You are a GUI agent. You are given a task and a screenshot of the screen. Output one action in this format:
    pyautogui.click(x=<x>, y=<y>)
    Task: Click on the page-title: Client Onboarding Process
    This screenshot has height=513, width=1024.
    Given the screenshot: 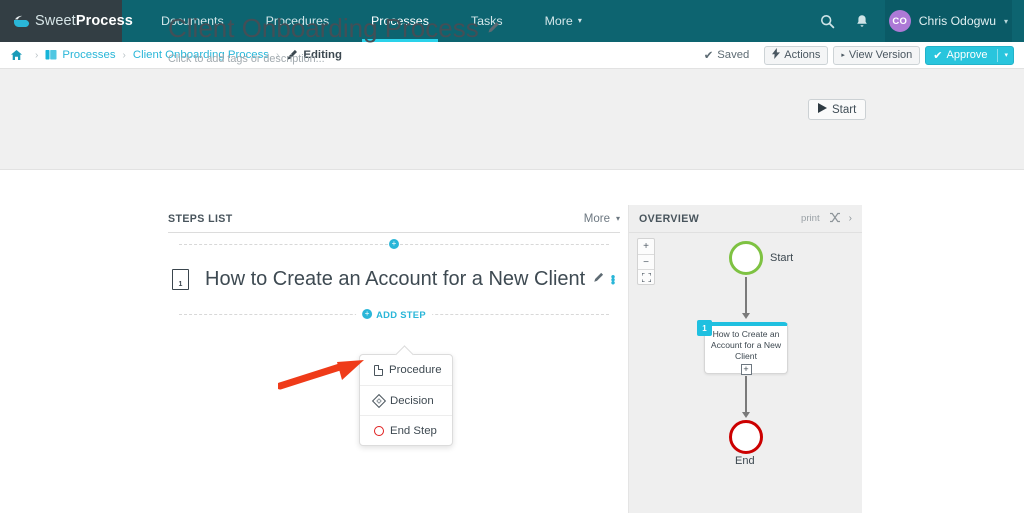 What is the action you would take?
    pyautogui.click(x=334, y=28)
    